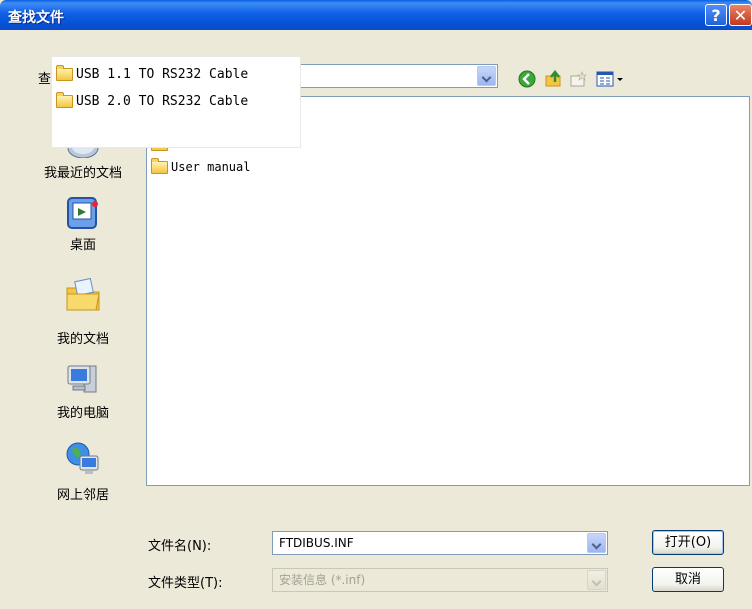 The width and height of the screenshot is (752, 609). Describe the element at coordinates (82, 339) in the screenshot. I see `place-label: 我的文档` at that location.